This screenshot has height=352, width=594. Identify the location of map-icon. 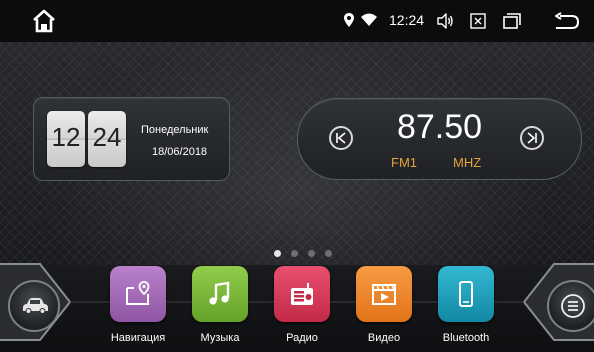
(138, 293).